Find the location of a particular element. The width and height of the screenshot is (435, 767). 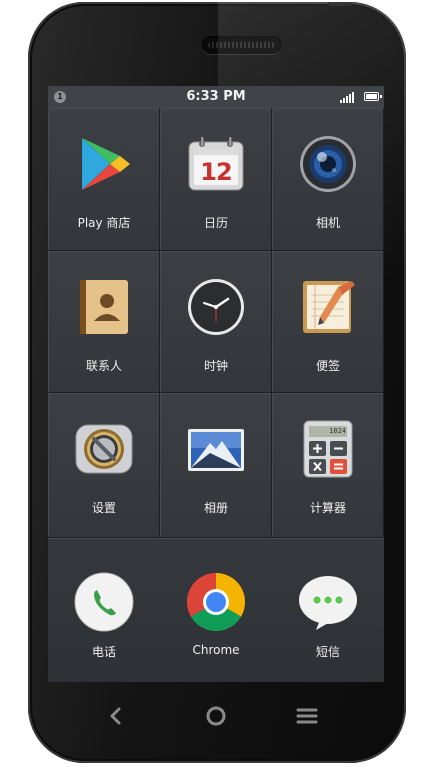

home-icon is located at coordinates (216, 716).